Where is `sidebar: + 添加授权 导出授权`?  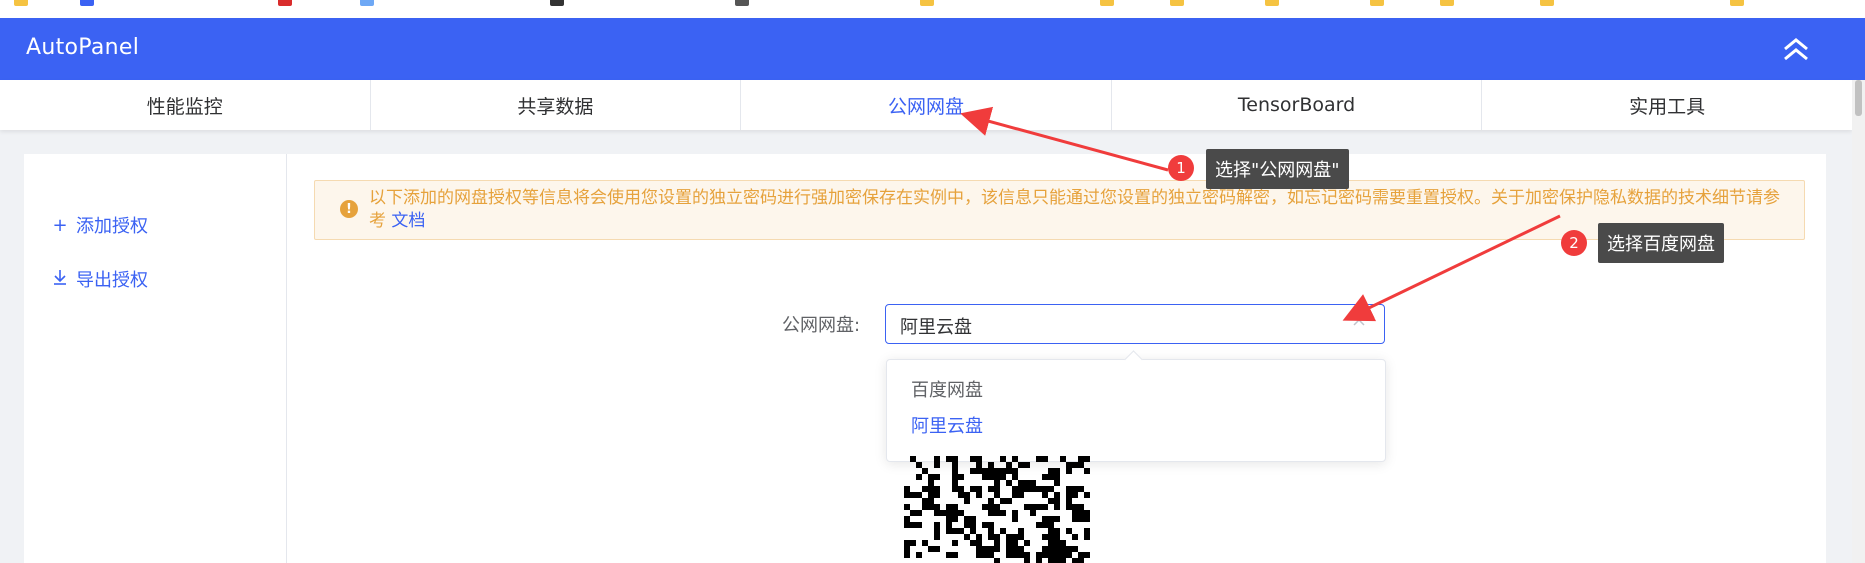 sidebar: + 添加授权 导出授权 is located at coordinates (155, 358).